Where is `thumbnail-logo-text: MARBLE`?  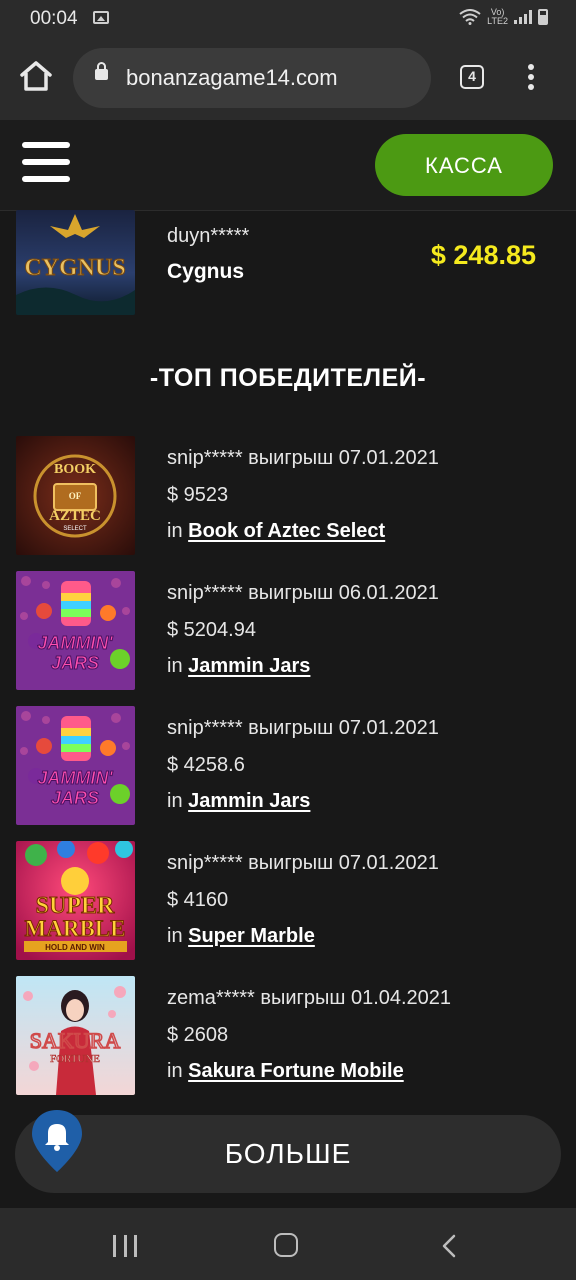
thumbnail-logo-text: MARBLE is located at coordinates (75, 928).